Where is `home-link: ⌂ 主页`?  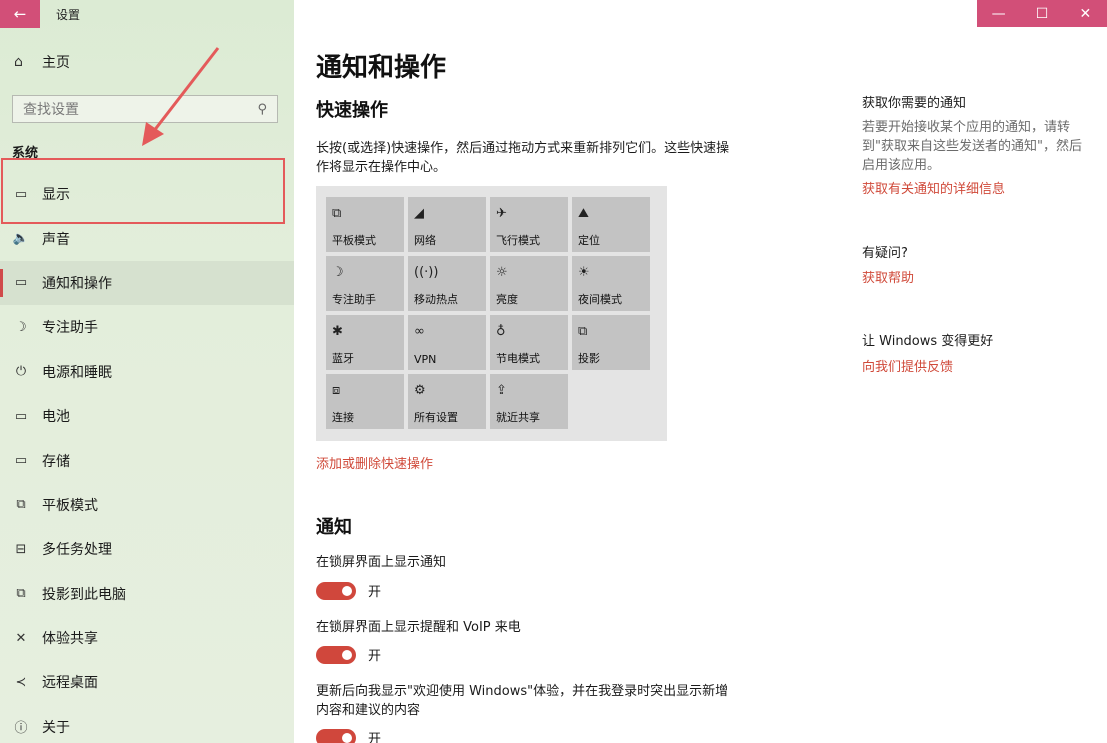
home-link: ⌂ 主页 is located at coordinates (42, 62).